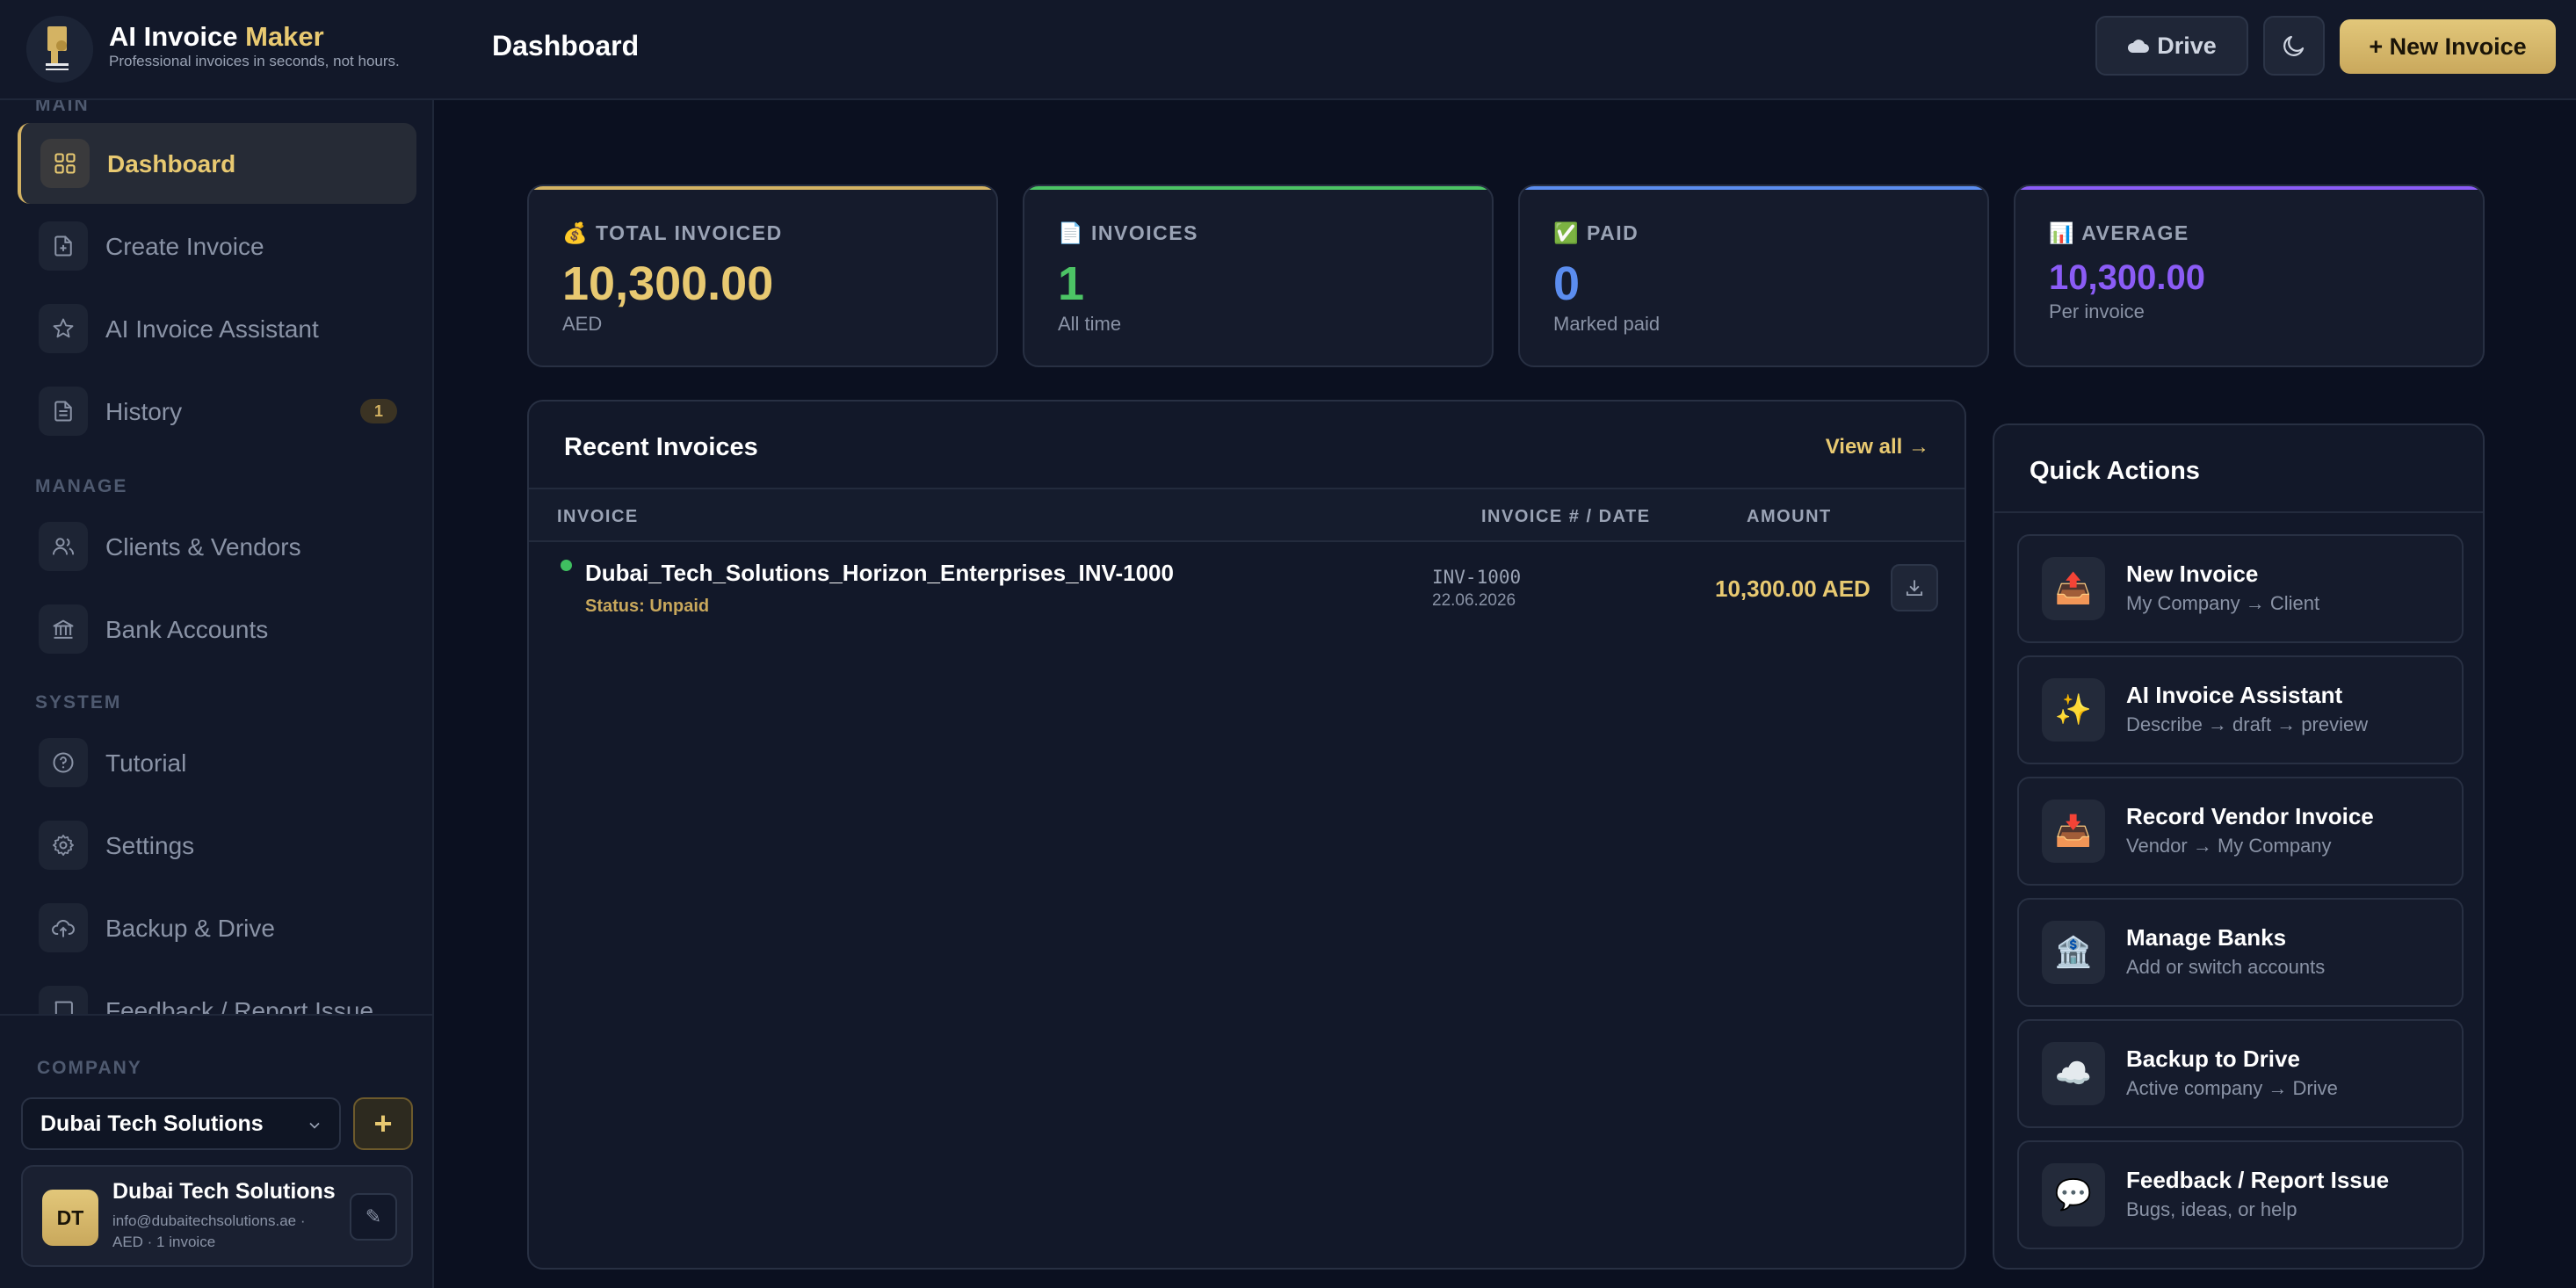  I want to click on help-circle-icon, so click(63, 762).